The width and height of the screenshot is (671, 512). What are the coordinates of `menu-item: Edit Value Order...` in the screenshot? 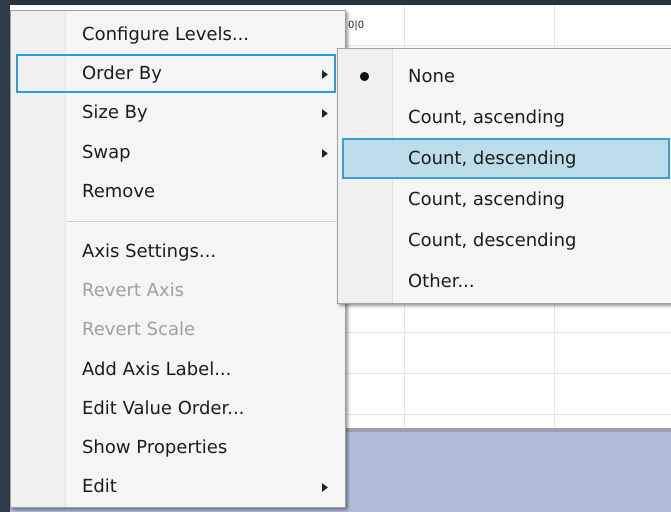 It's located at (176, 408).